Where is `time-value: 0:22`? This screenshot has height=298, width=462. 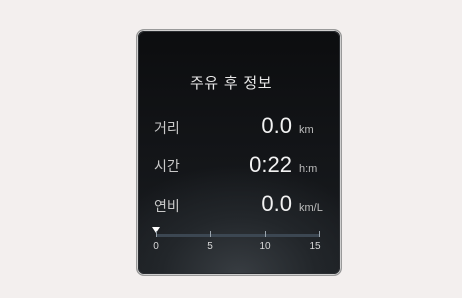
time-value: 0:22 is located at coordinates (270, 164).